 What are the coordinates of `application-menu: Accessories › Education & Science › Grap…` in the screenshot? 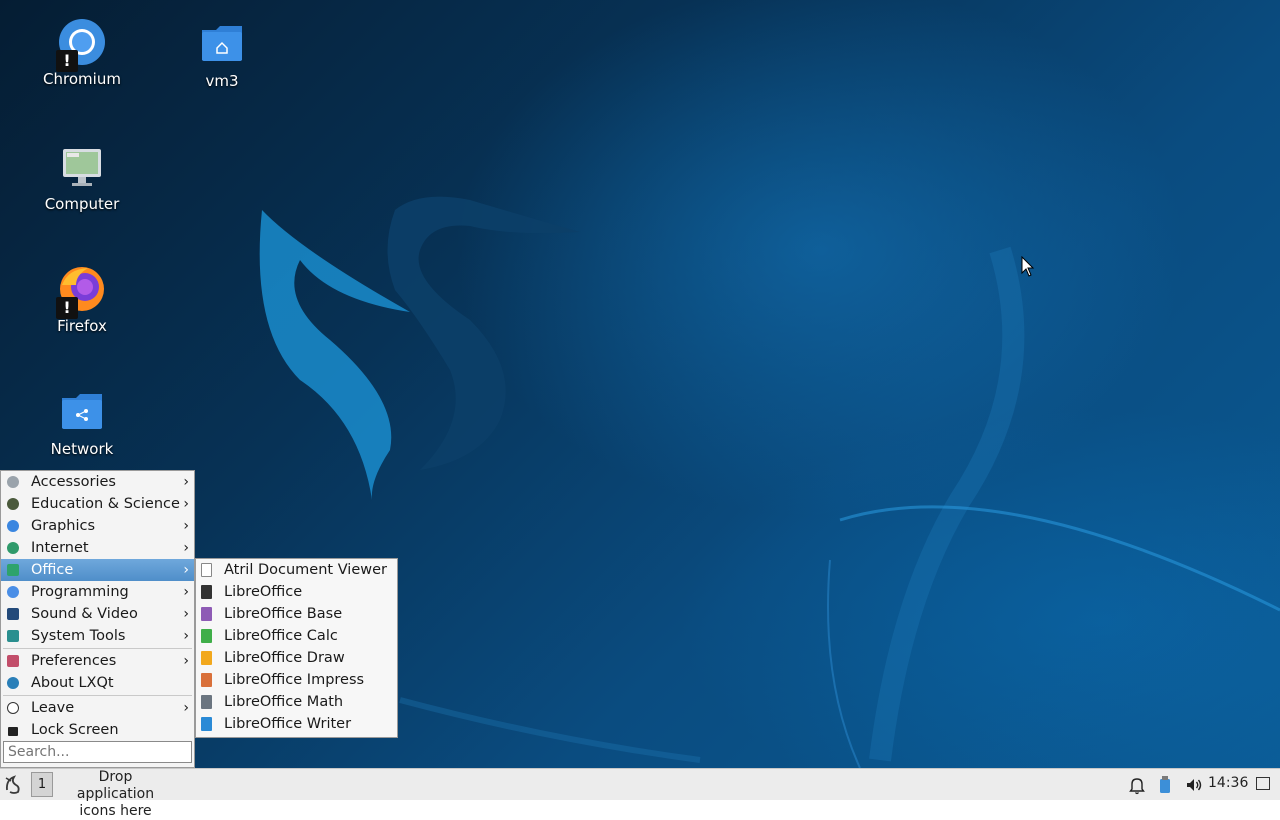 It's located at (97, 619).